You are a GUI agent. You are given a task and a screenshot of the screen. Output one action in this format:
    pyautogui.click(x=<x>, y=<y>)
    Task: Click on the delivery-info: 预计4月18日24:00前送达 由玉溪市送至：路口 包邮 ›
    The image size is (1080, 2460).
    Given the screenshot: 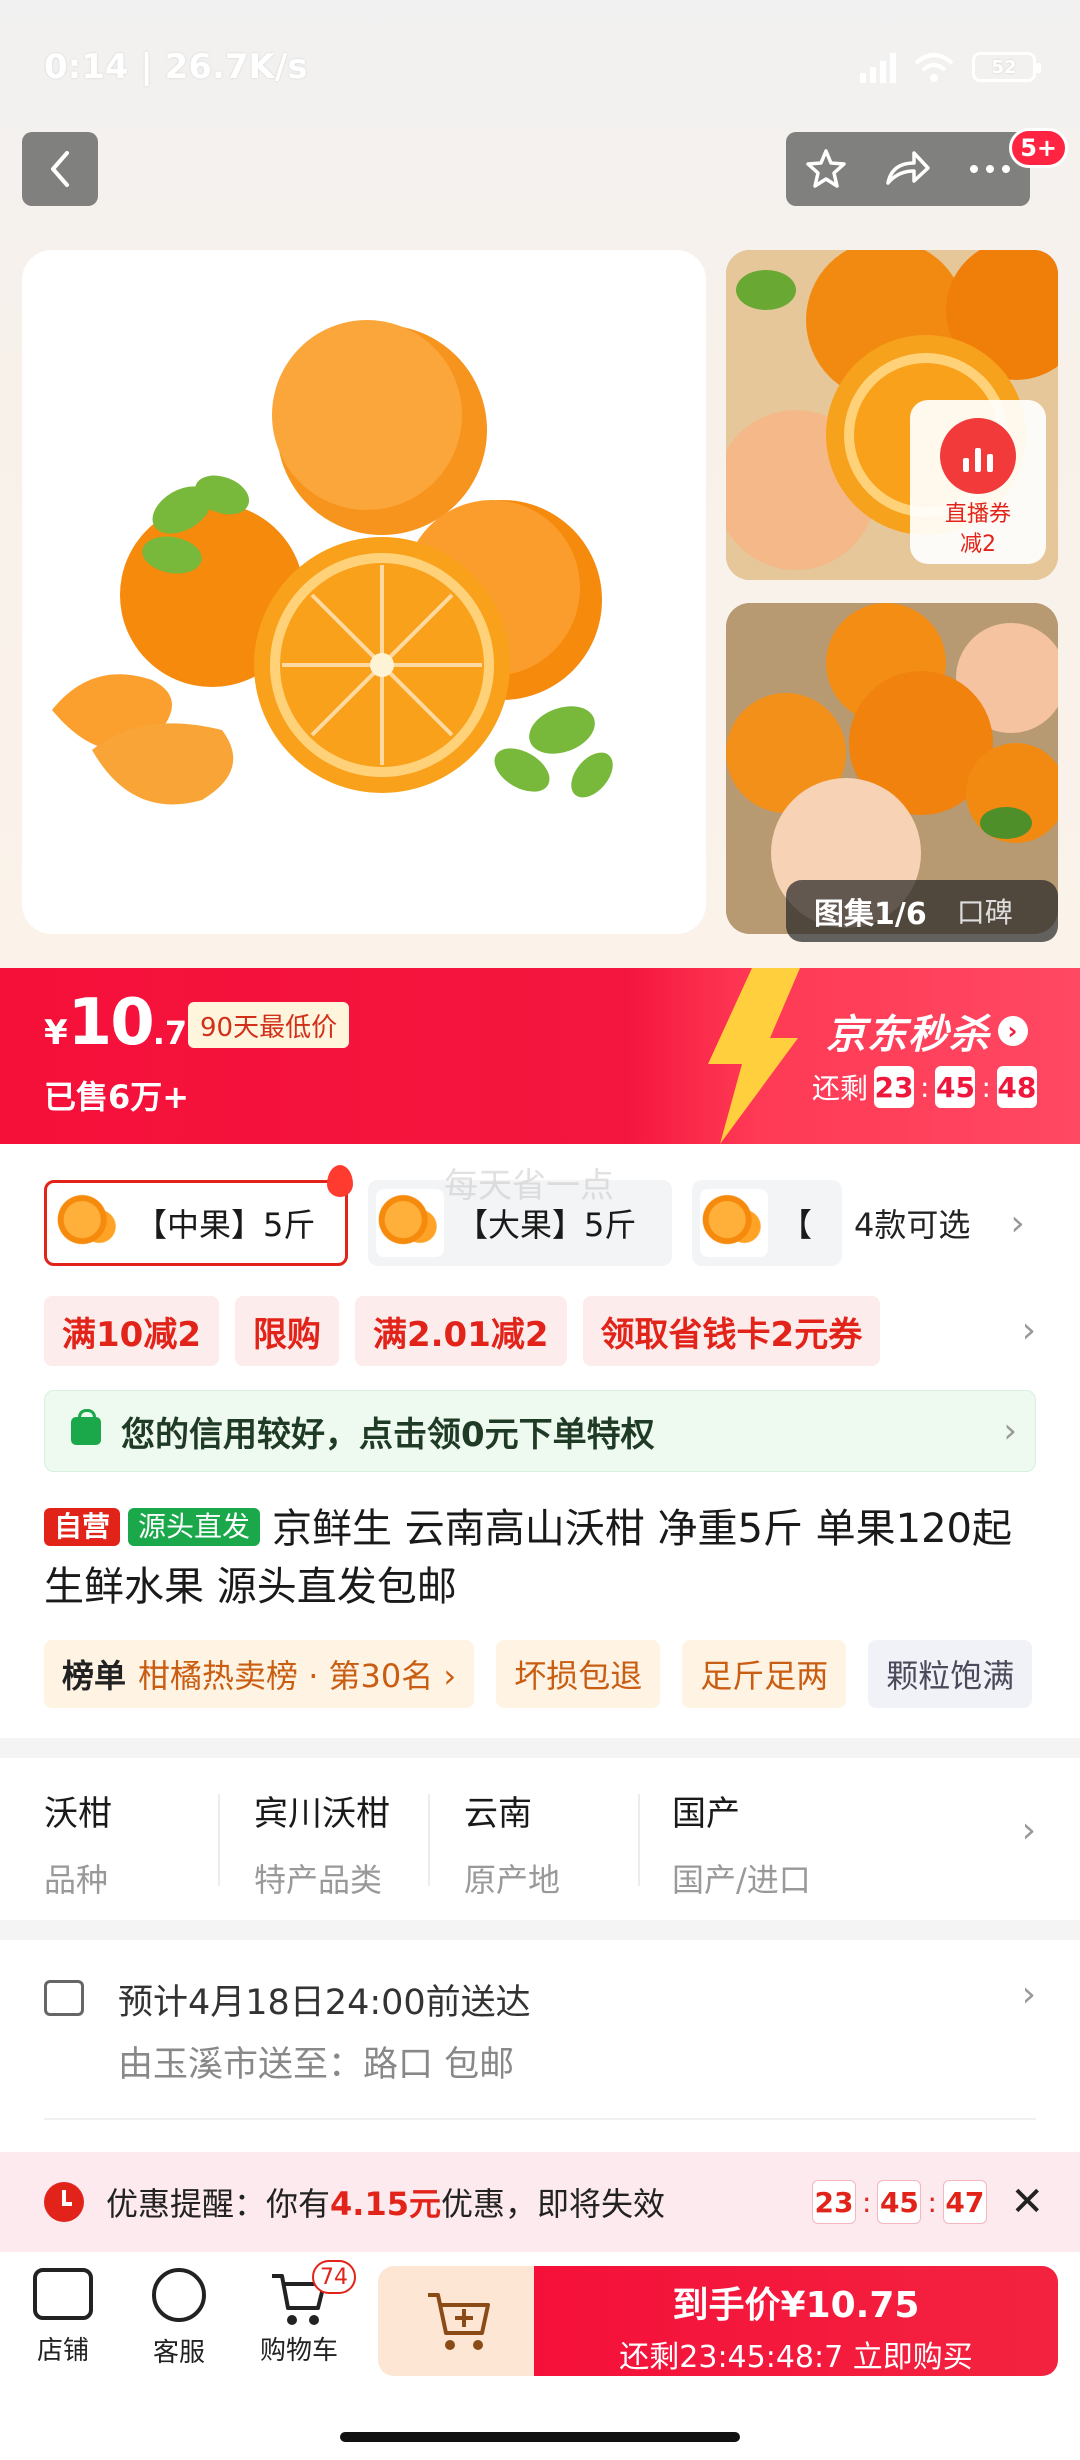 What is the action you would take?
    pyautogui.click(x=540, y=2030)
    